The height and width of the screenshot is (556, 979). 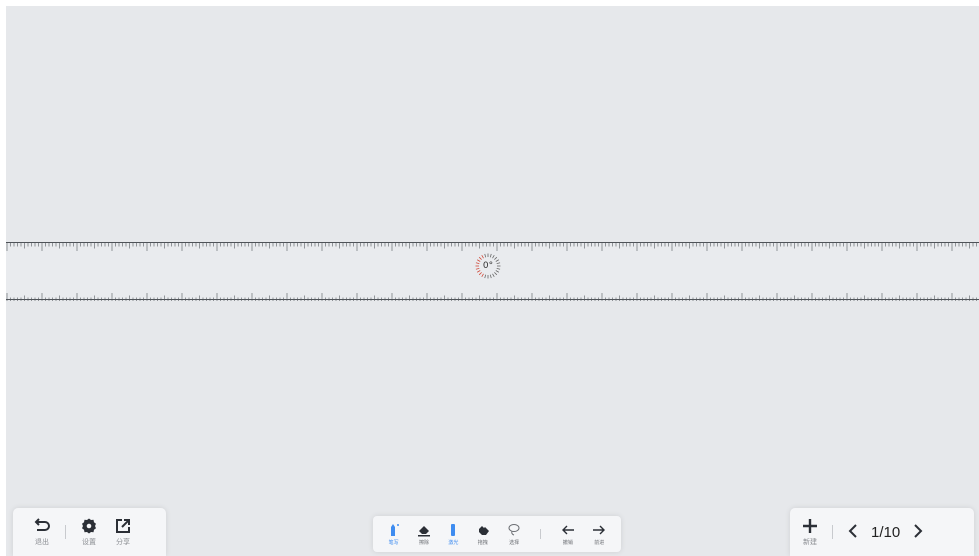 What do you see at coordinates (89, 525) in the screenshot?
I see `gear-icon` at bounding box center [89, 525].